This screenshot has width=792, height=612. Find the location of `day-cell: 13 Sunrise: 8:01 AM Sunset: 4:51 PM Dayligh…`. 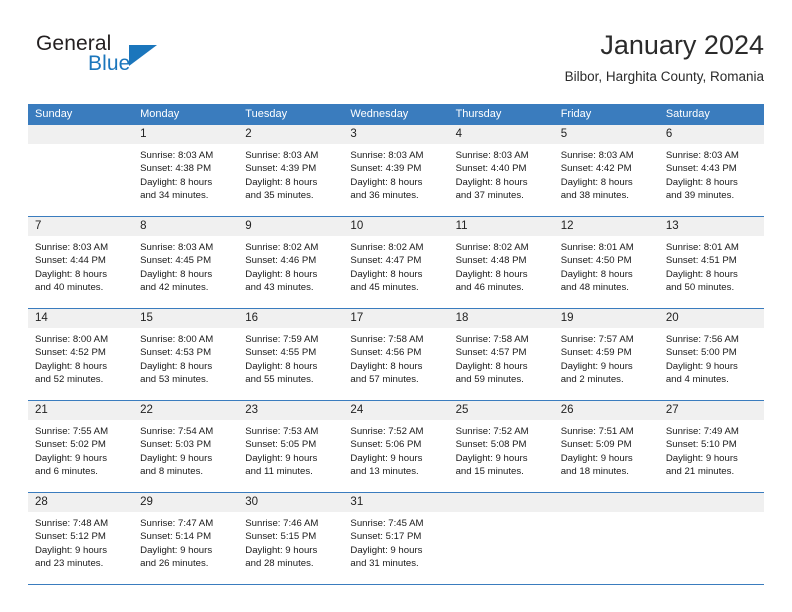

day-cell: 13 Sunrise: 8:01 AM Sunset: 4:51 PM Dayligh… is located at coordinates (711, 262).